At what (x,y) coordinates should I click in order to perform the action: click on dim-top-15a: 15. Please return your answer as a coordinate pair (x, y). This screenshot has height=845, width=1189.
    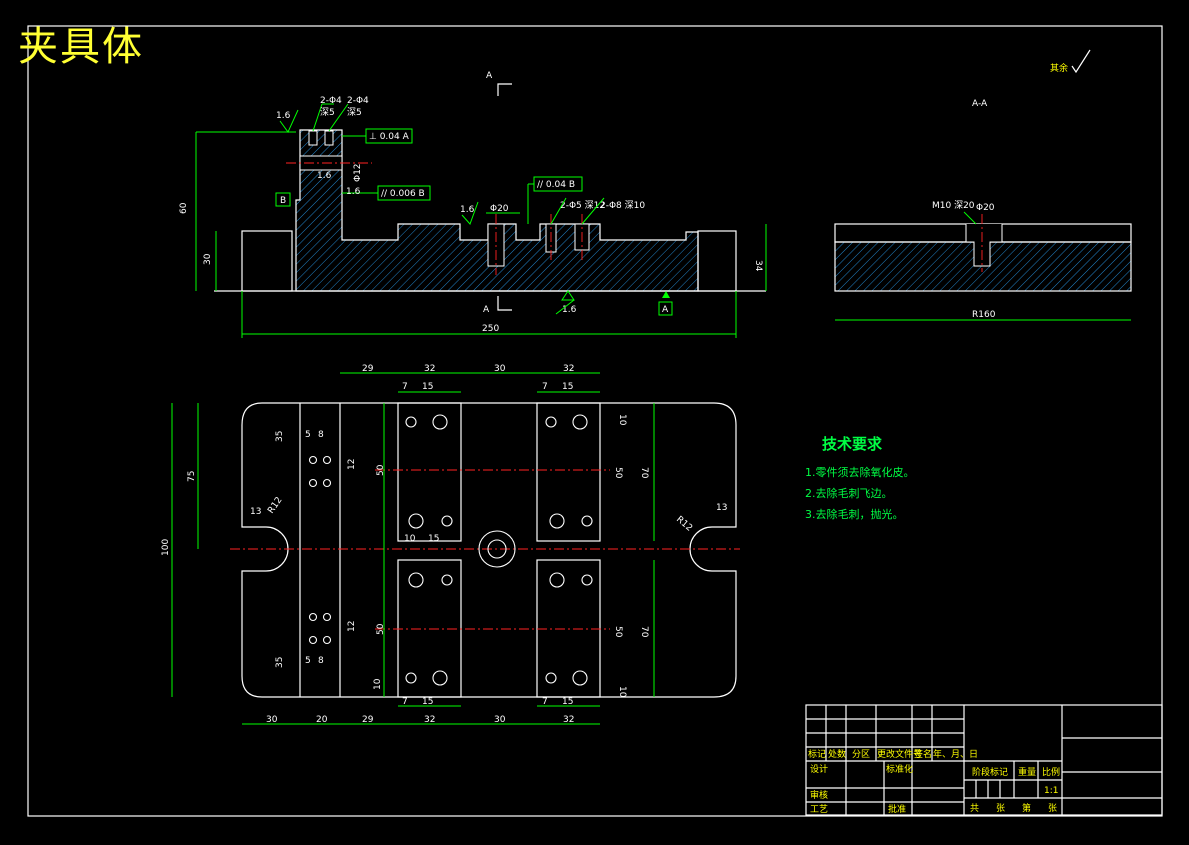
    Looking at the image, I should click on (427, 387).